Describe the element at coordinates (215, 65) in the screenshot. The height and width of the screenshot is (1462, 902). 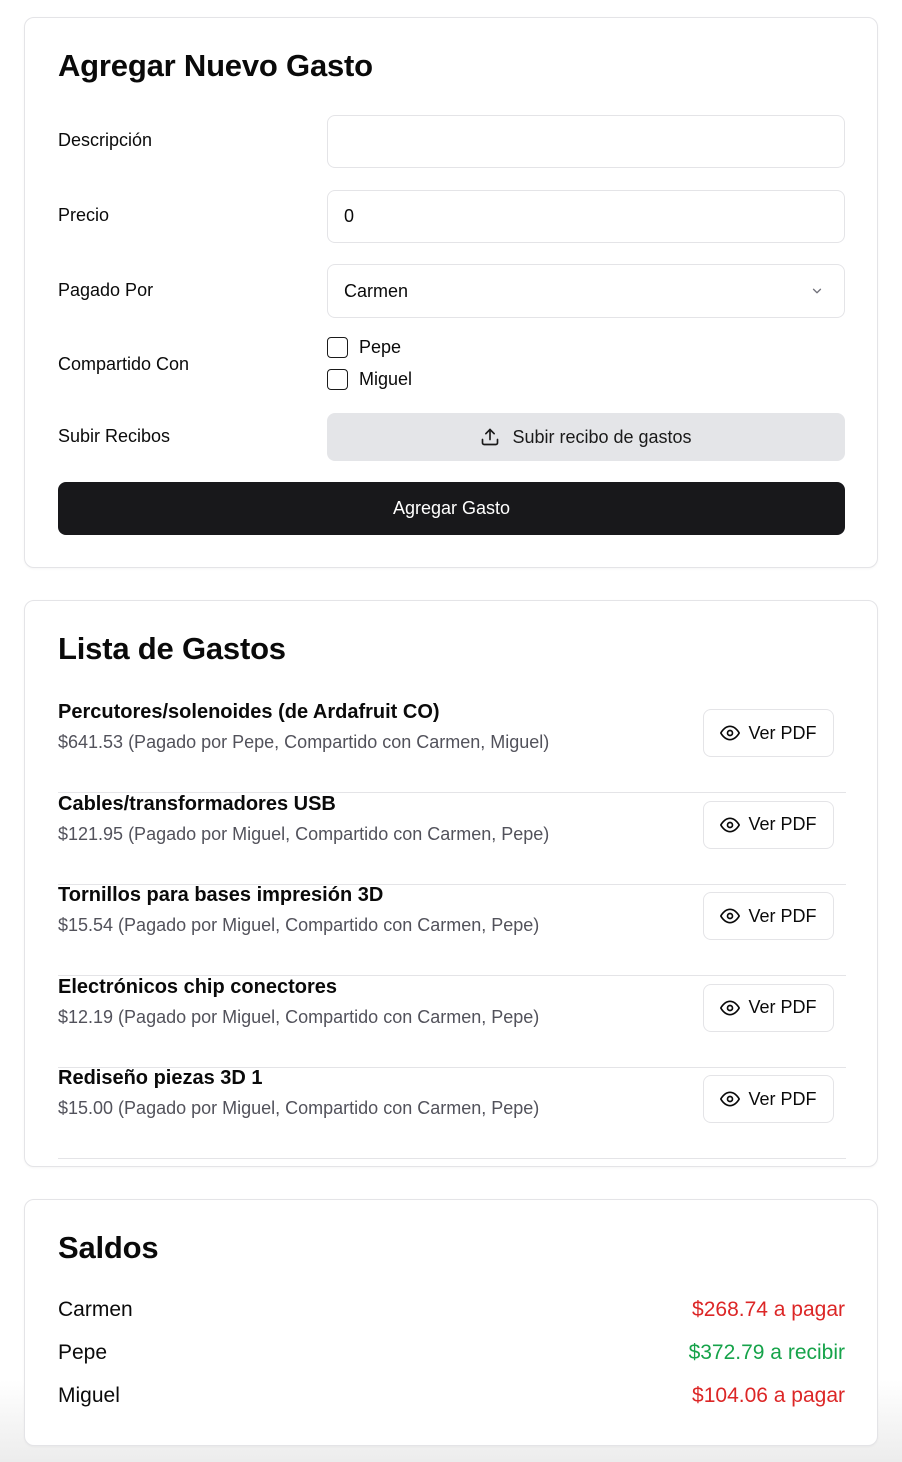
I see `add-expense-title: Agregar Nuevo Gasto` at that location.